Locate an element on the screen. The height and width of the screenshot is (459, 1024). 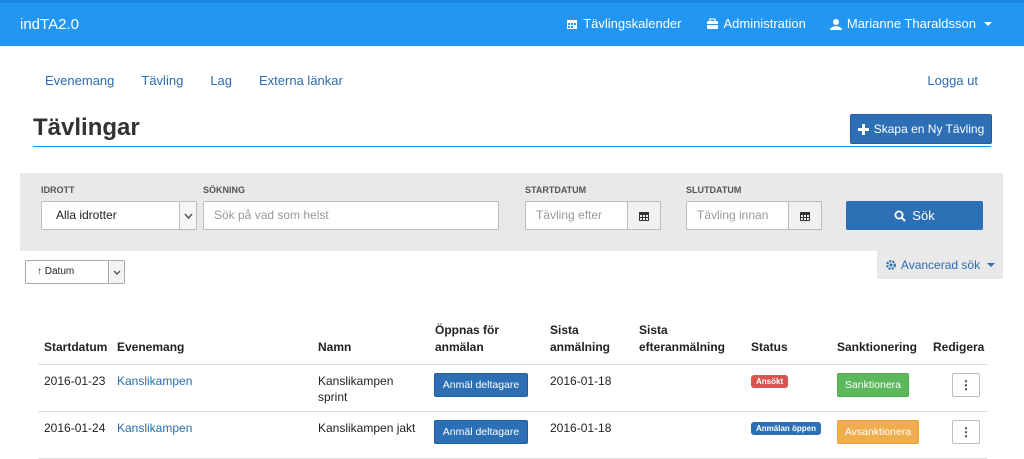
search-label: SÖKNING is located at coordinates (224, 190).